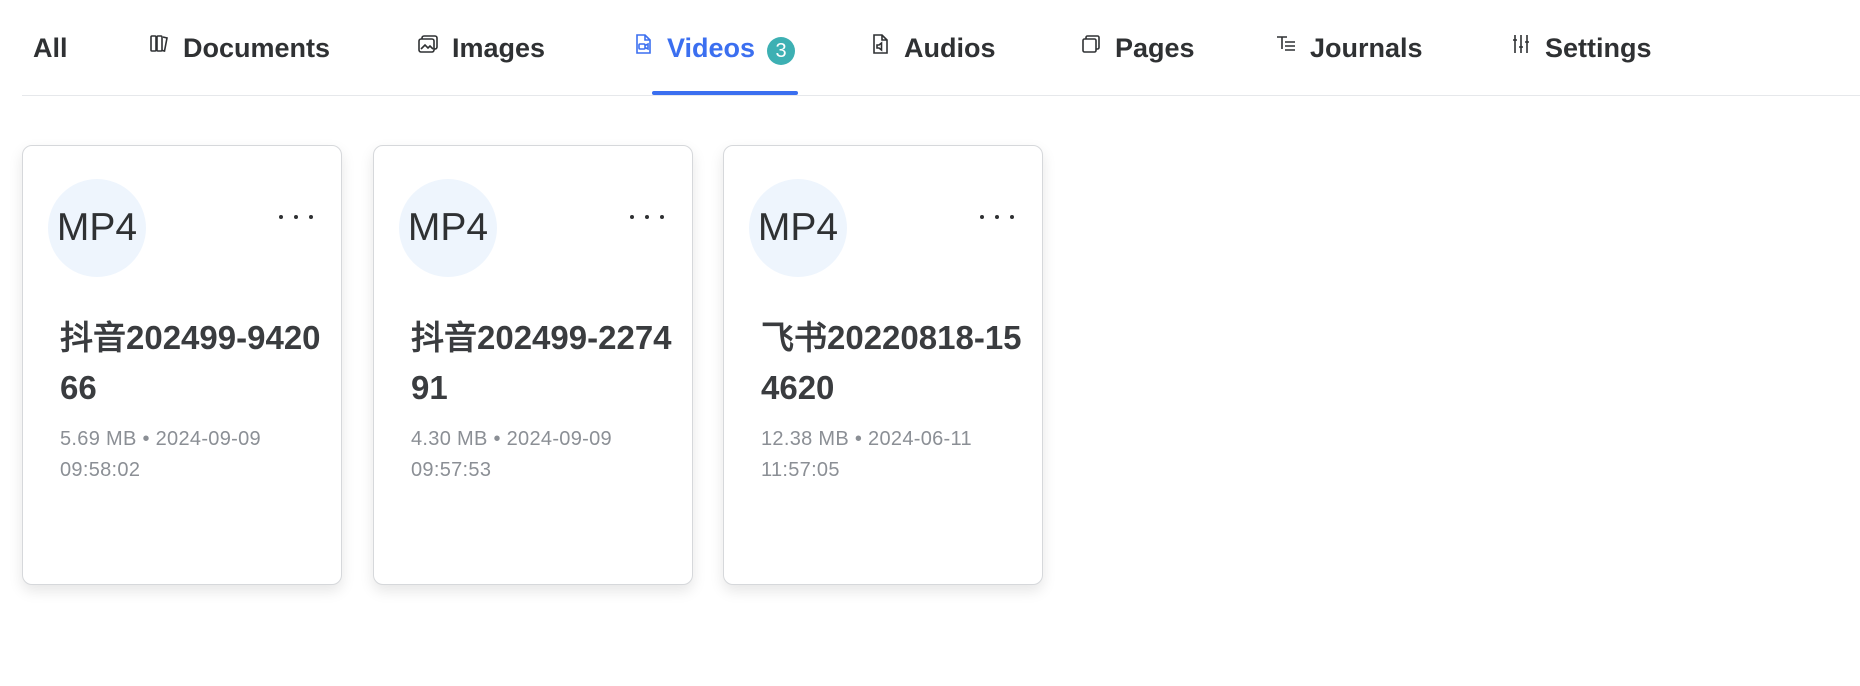 The image size is (1860, 686). I want to click on file-time: 11:57:05, so click(800, 470).